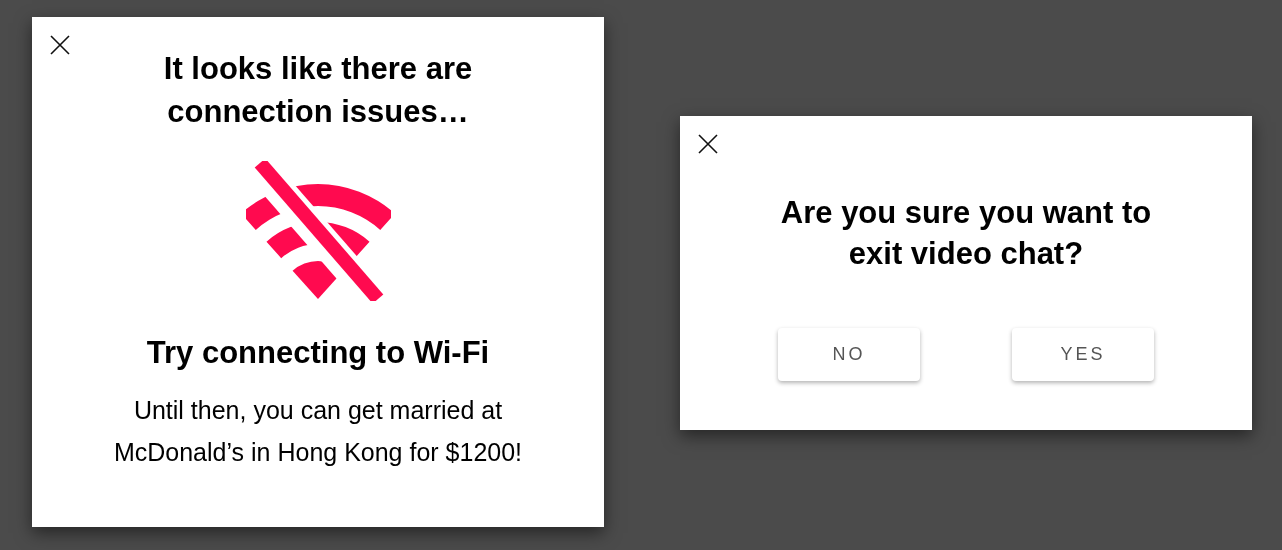  I want to click on dialog-heading: Try connecting to Wi-Fi, so click(318, 353).